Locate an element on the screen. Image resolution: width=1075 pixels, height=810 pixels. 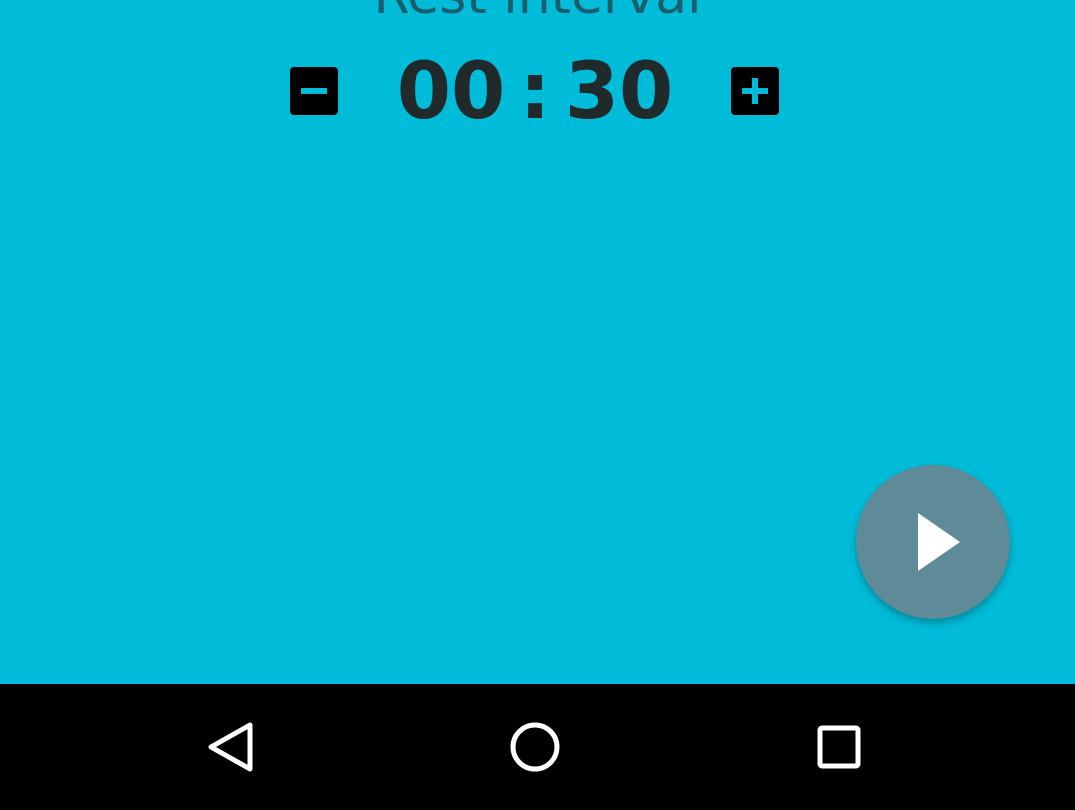
minus-icon is located at coordinates (314, 91).